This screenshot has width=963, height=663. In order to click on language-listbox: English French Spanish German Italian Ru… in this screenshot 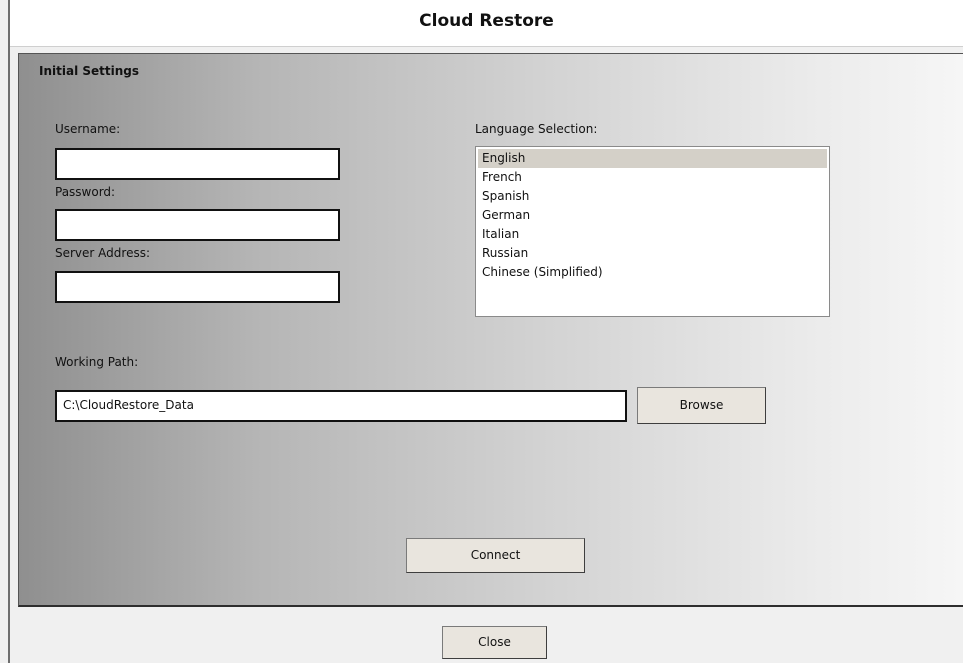, I will do `click(652, 231)`.